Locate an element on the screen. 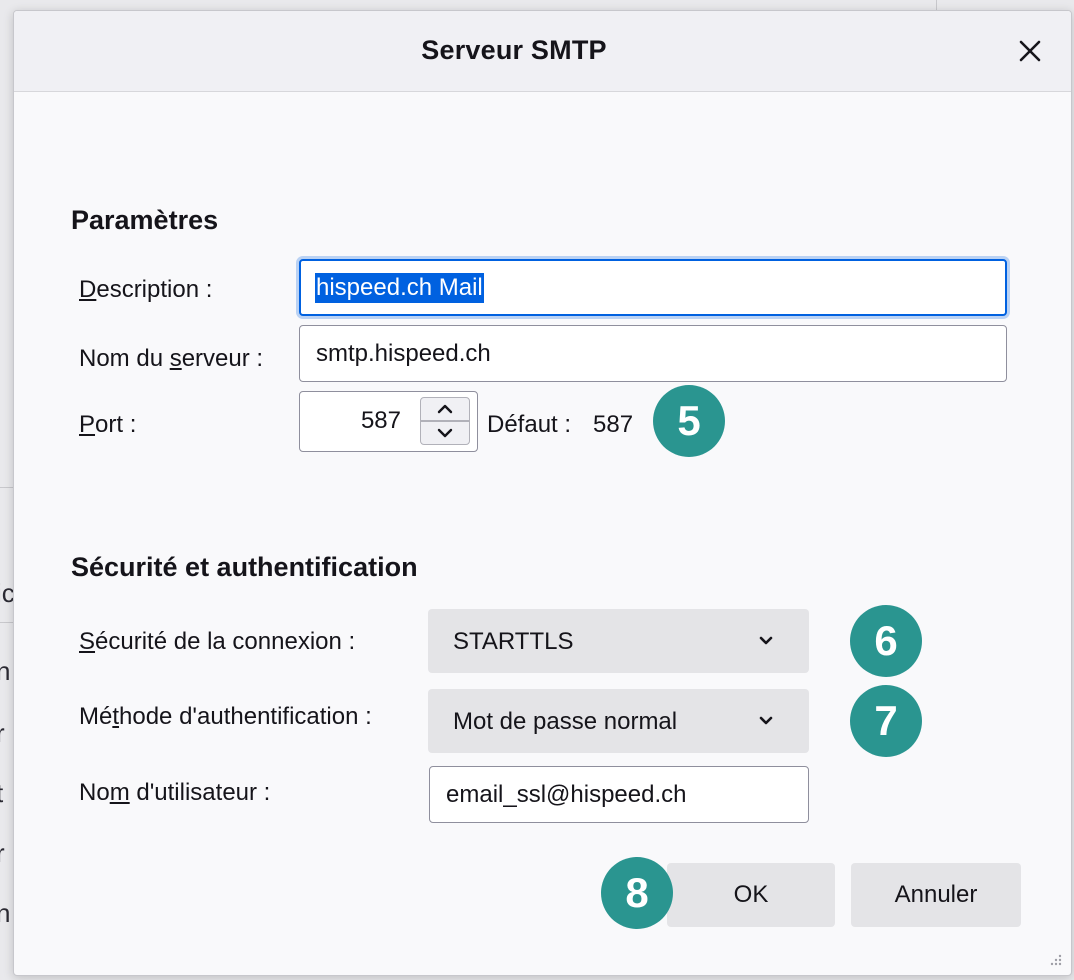 Image resolution: width=1074 pixels, height=980 pixels. port-stepper: 587 is located at coordinates (388, 421).